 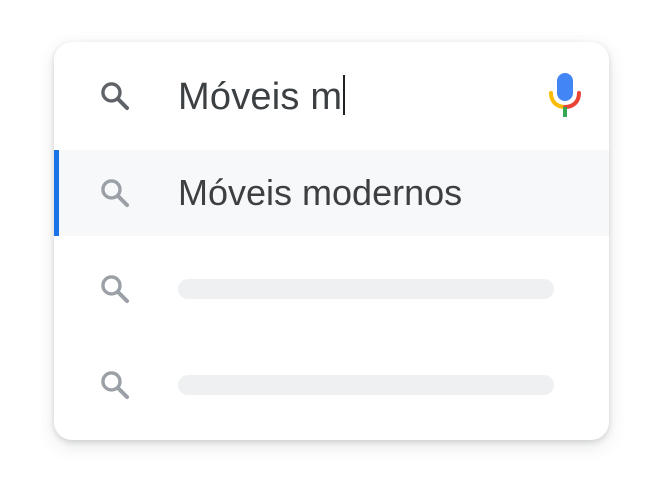 I want to click on search-input: Móveis m, so click(x=262, y=97).